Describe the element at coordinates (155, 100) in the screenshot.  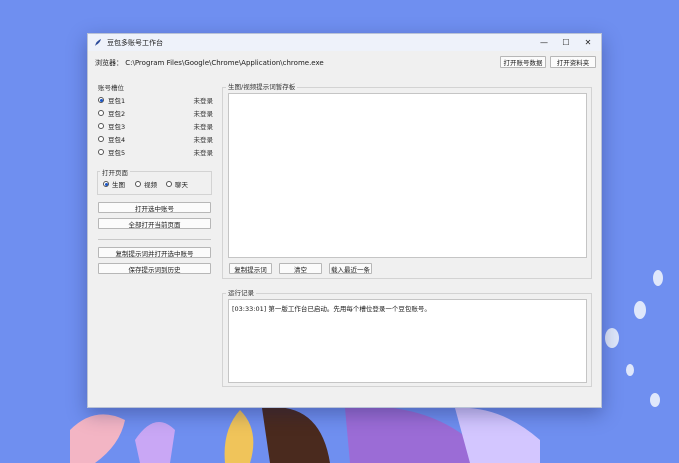
I see `account-slot-1: 豆包1 未登录` at that location.